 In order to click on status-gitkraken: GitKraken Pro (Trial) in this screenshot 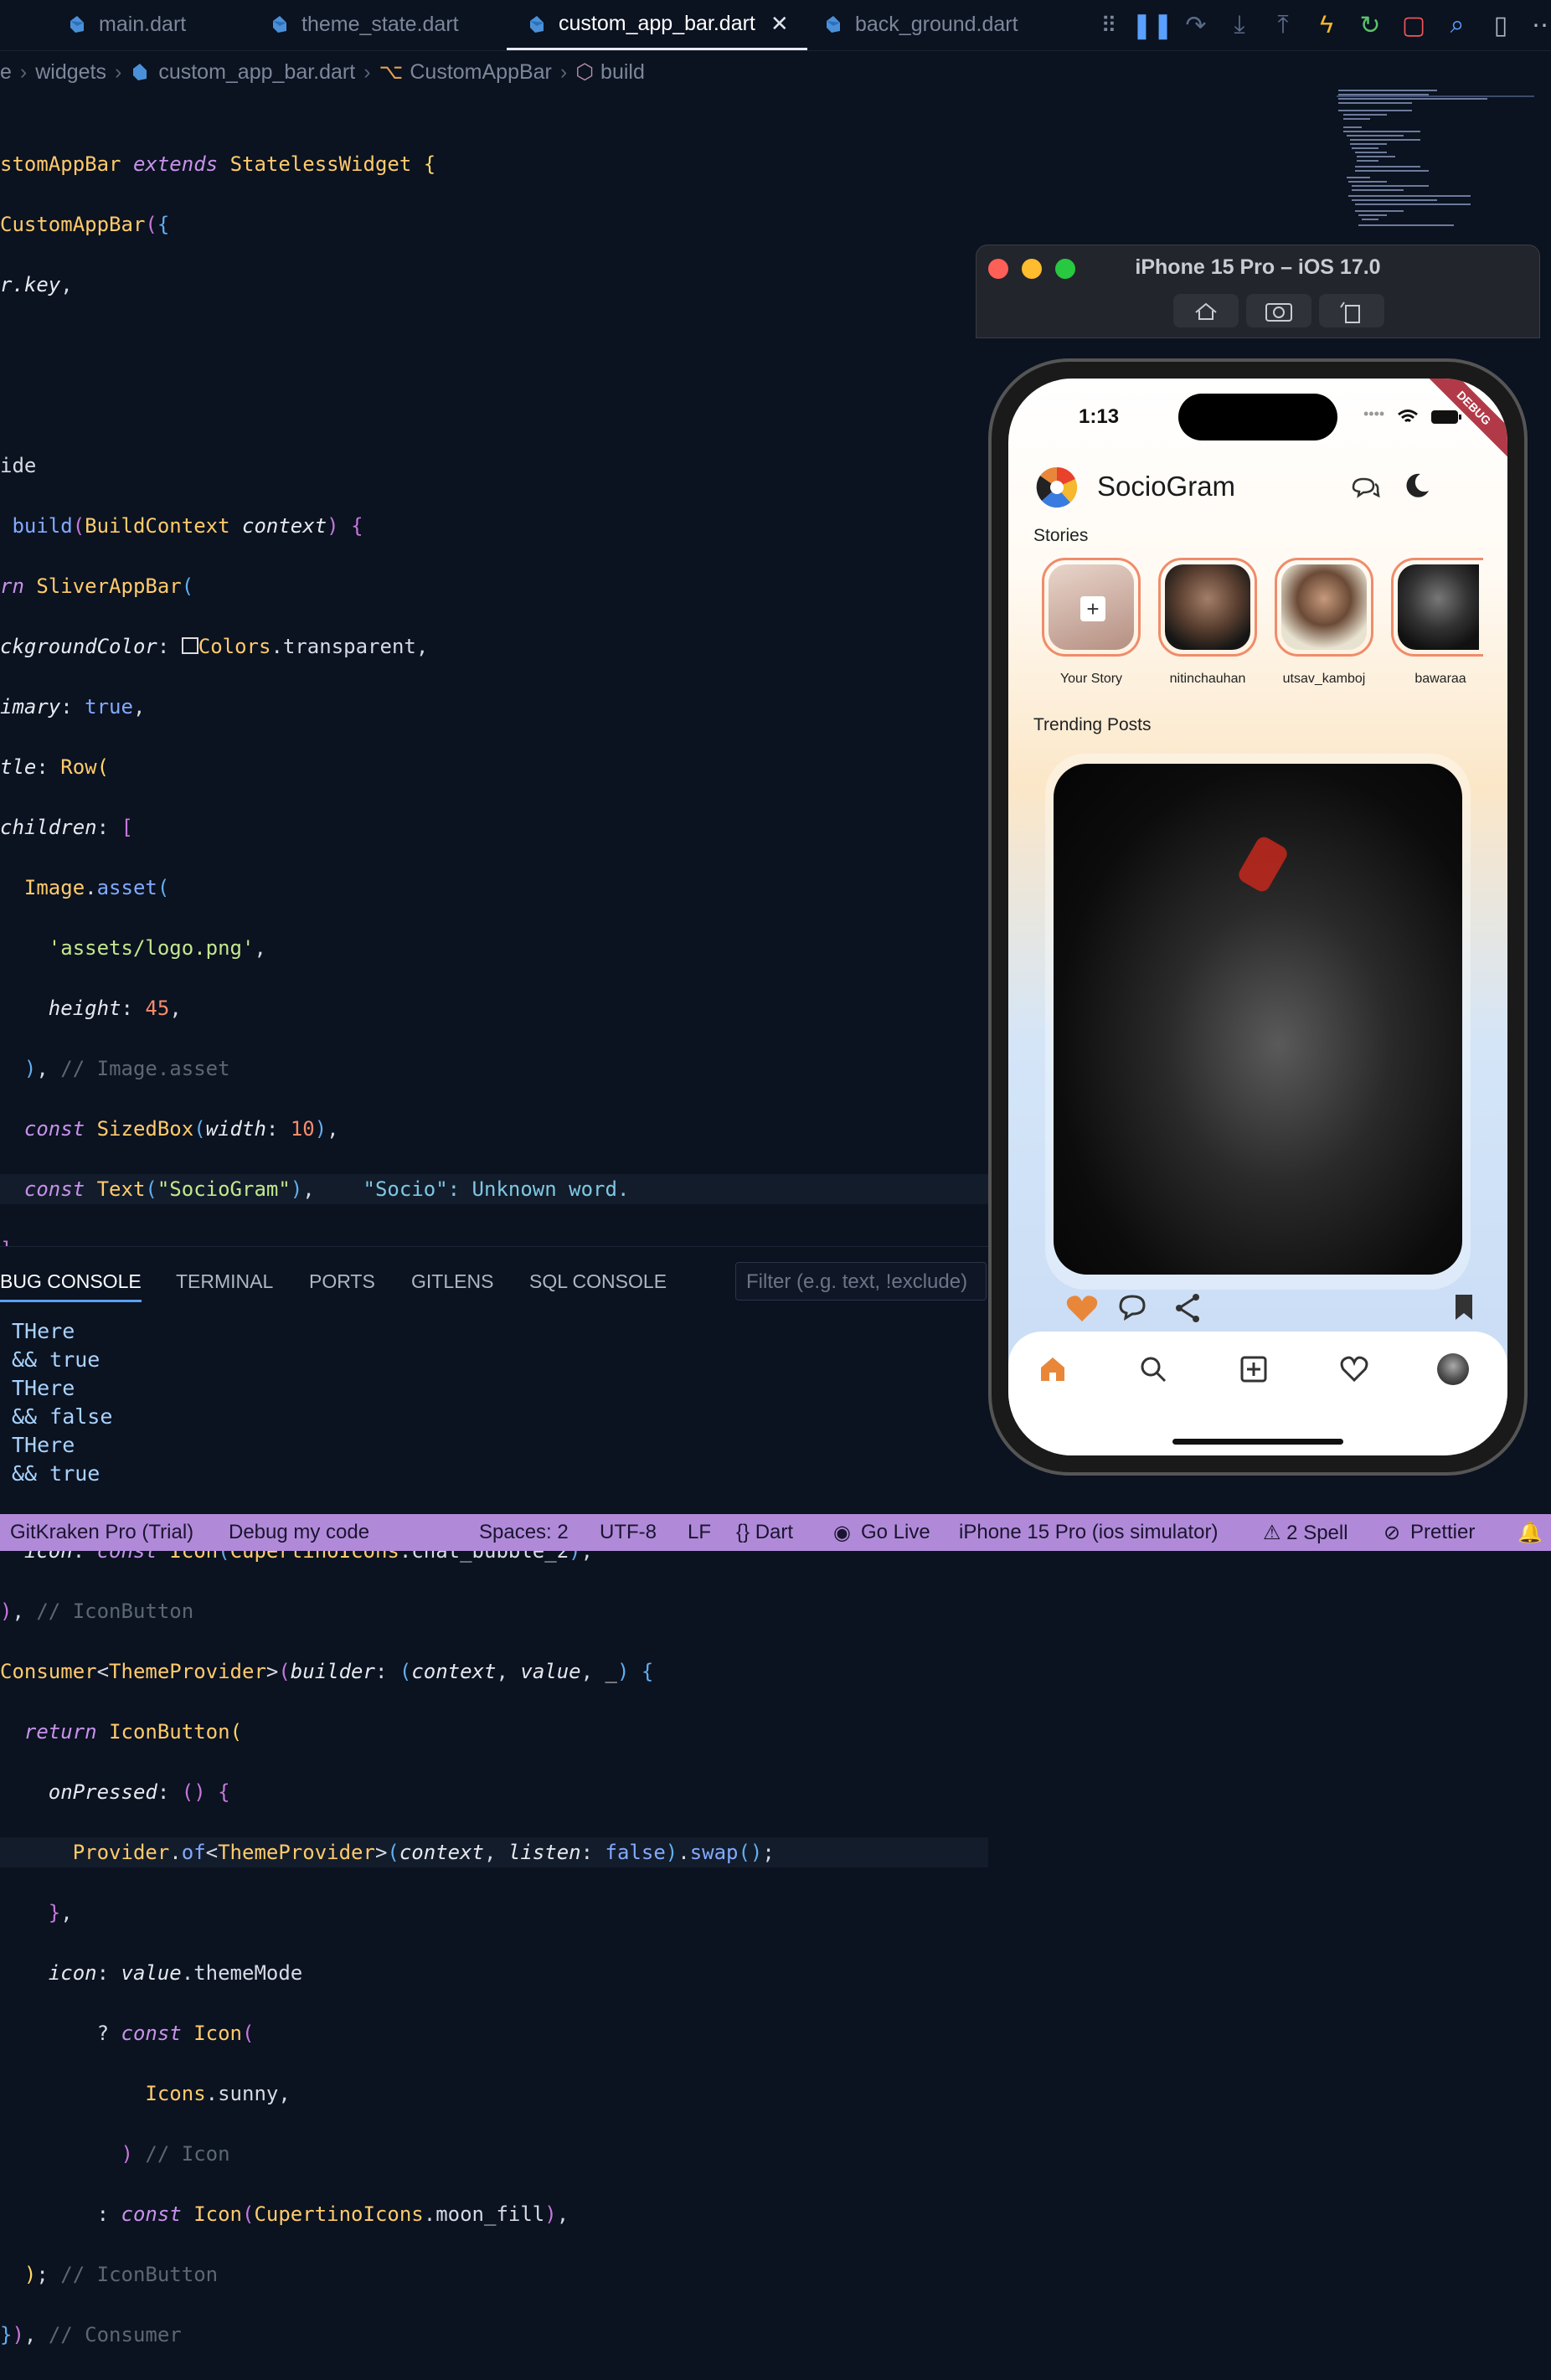, I will do `click(101, 1532)`.